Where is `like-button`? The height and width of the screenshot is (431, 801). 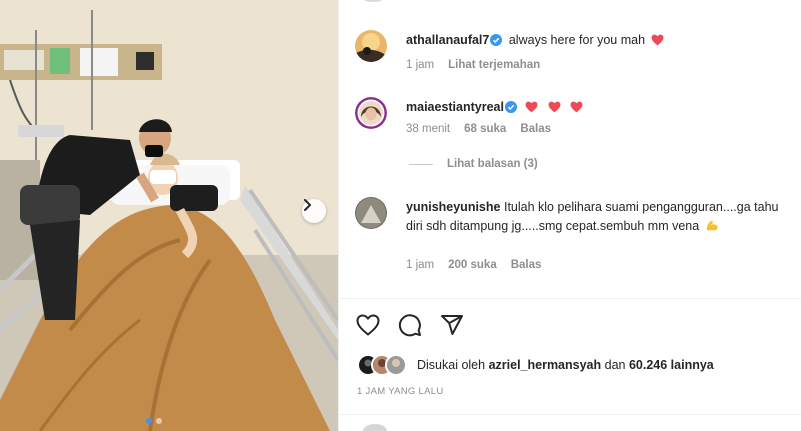
like-button is located at coordinates (368, 325).